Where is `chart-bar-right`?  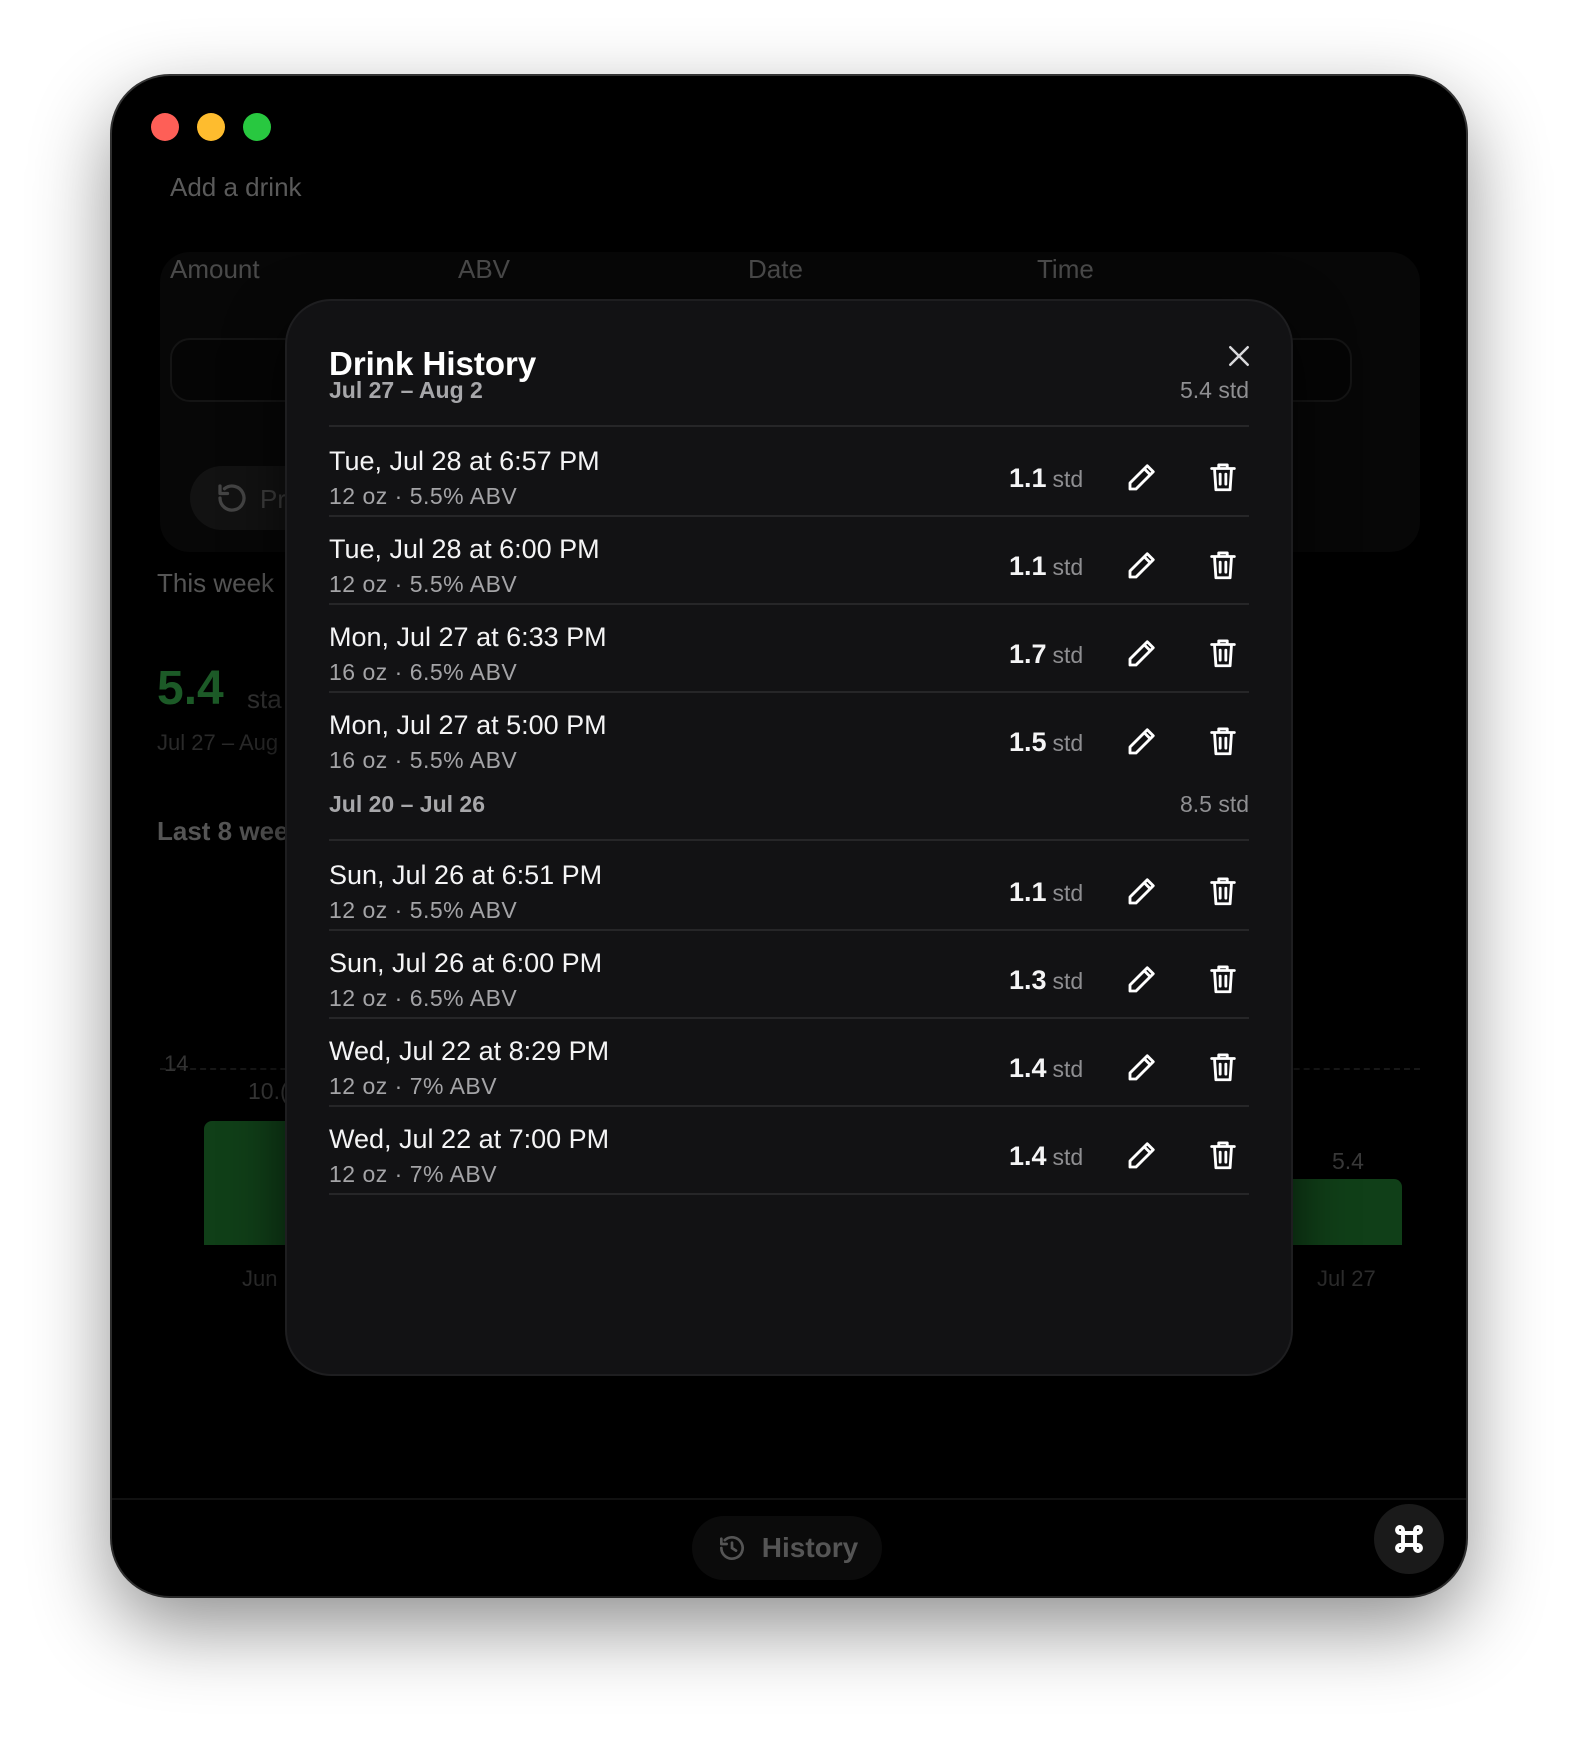
chart-bar-right is located at coordinates (1342, 1212).